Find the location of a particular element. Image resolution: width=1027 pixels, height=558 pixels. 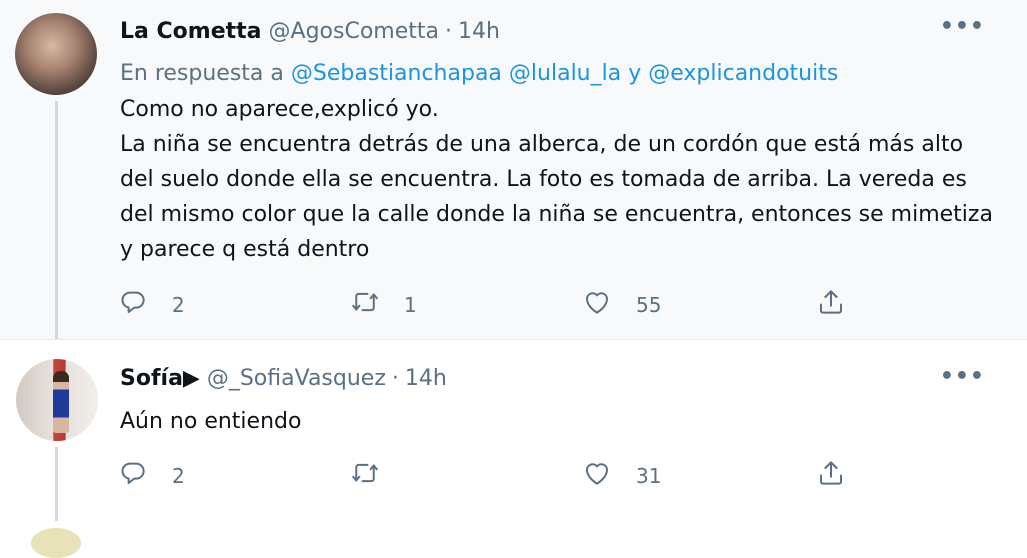

like-button: 31 is located at coordinates (621, 475).